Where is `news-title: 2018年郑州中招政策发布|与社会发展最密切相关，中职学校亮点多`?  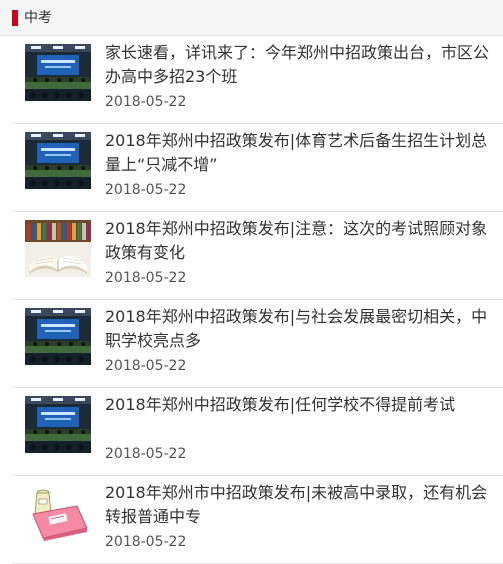 news-title: 2018年郑州中招政策发布|与社会发展最密切相关，中职学校亮点多 is located at coordinates (297, 329).